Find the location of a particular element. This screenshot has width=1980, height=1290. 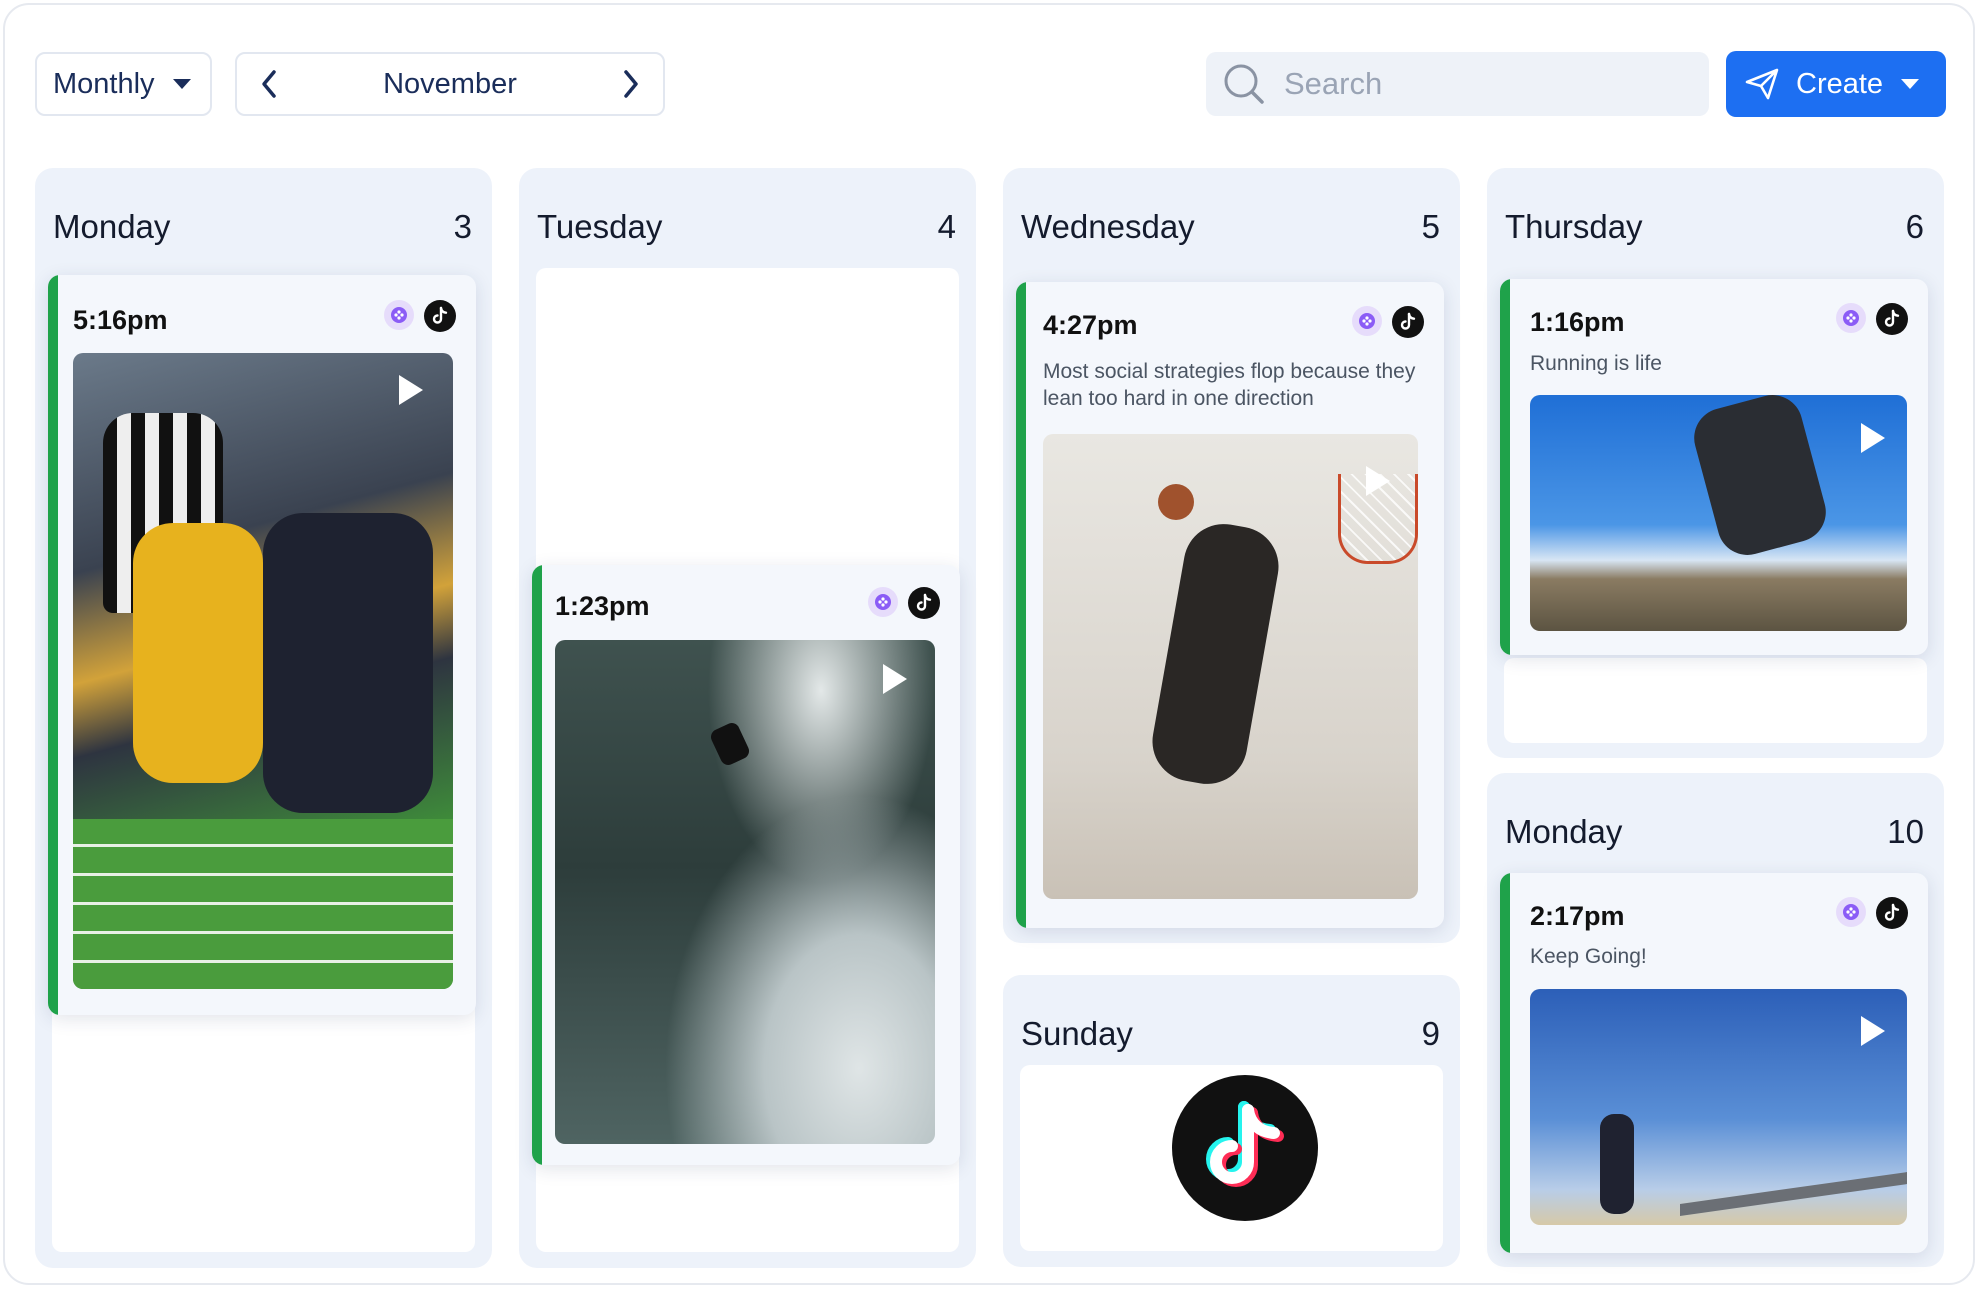

next-month-button is located at coordinates (631, 84).